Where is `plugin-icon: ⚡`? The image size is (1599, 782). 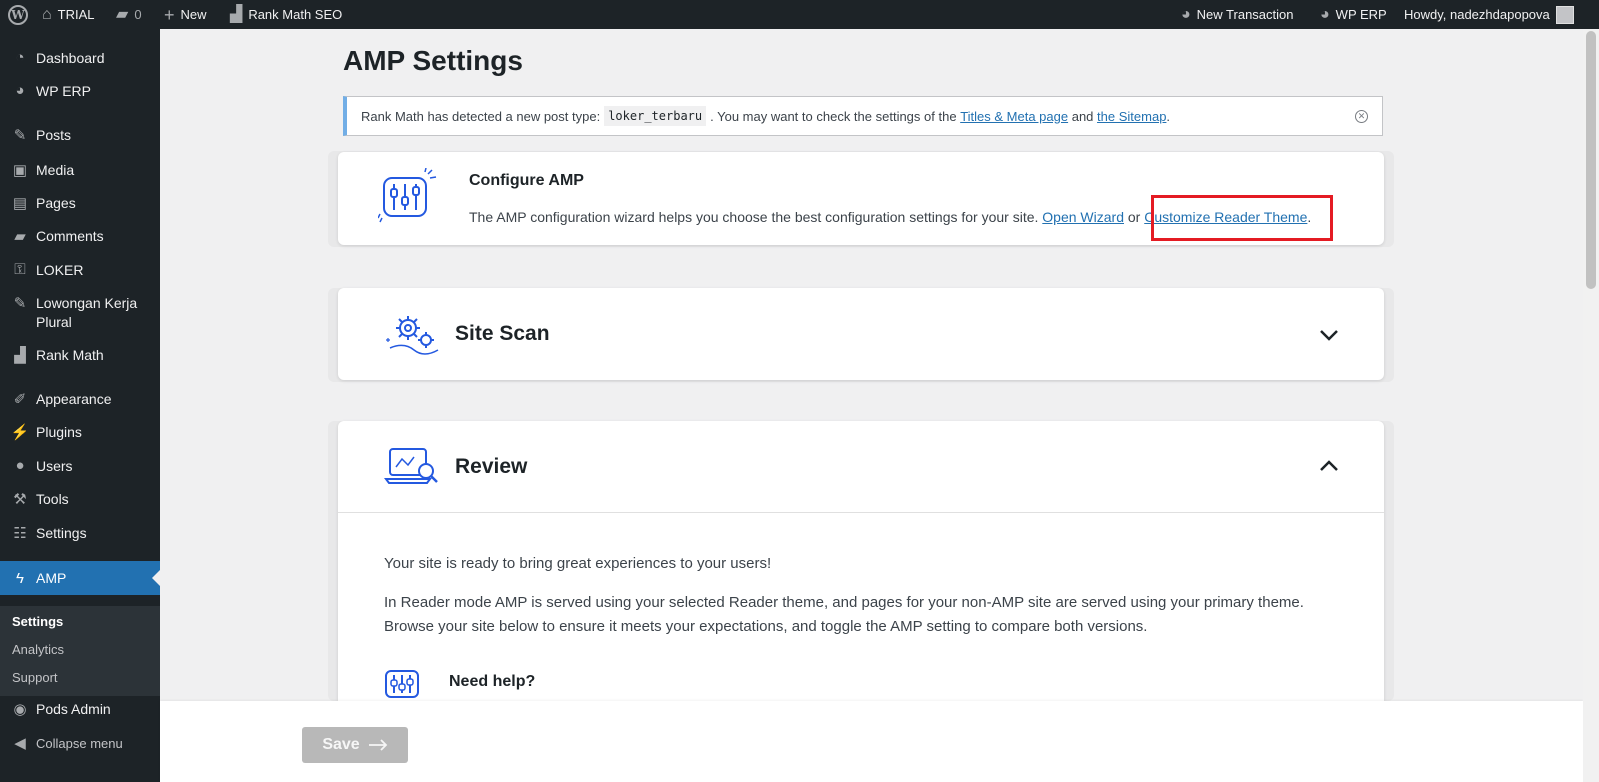
plugin-icon: ⚡ is located at coordinates (20, 432).